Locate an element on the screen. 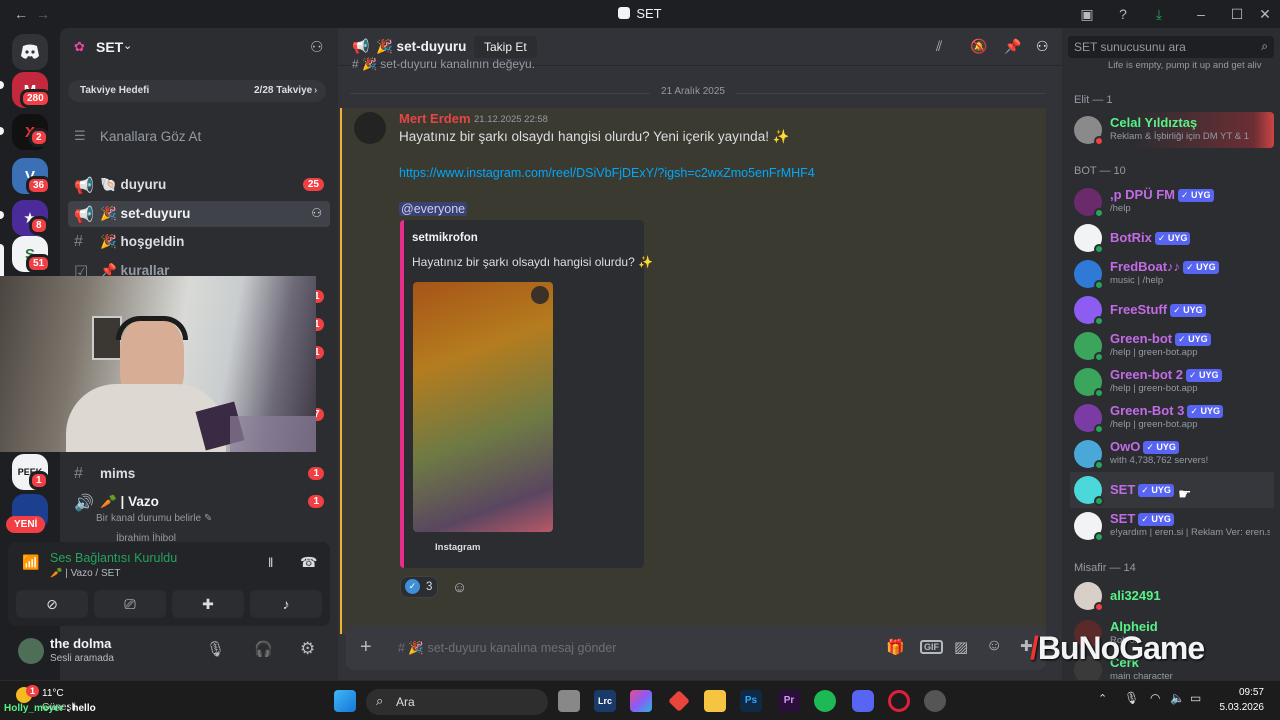 Image resolution: width=1280 pixels, height=720 pixels. home-discord-icon is located at coordinates (30, 52).